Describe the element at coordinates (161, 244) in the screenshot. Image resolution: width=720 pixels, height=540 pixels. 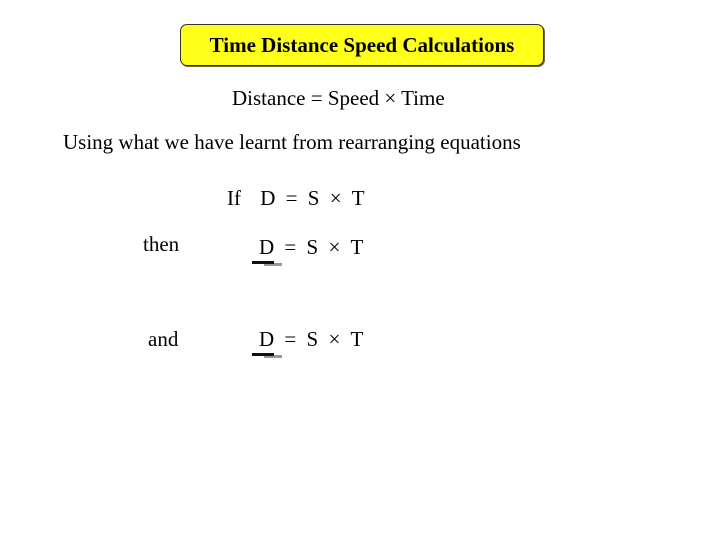
I see `then-label: then` at that location.